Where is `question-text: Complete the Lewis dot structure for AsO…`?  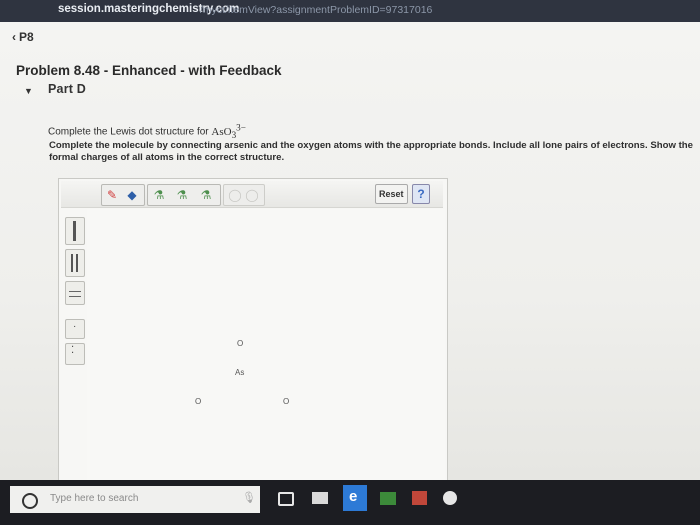
question-text: Complete the Lewis dot structure for AsO… is located at coordinates (147, 131).